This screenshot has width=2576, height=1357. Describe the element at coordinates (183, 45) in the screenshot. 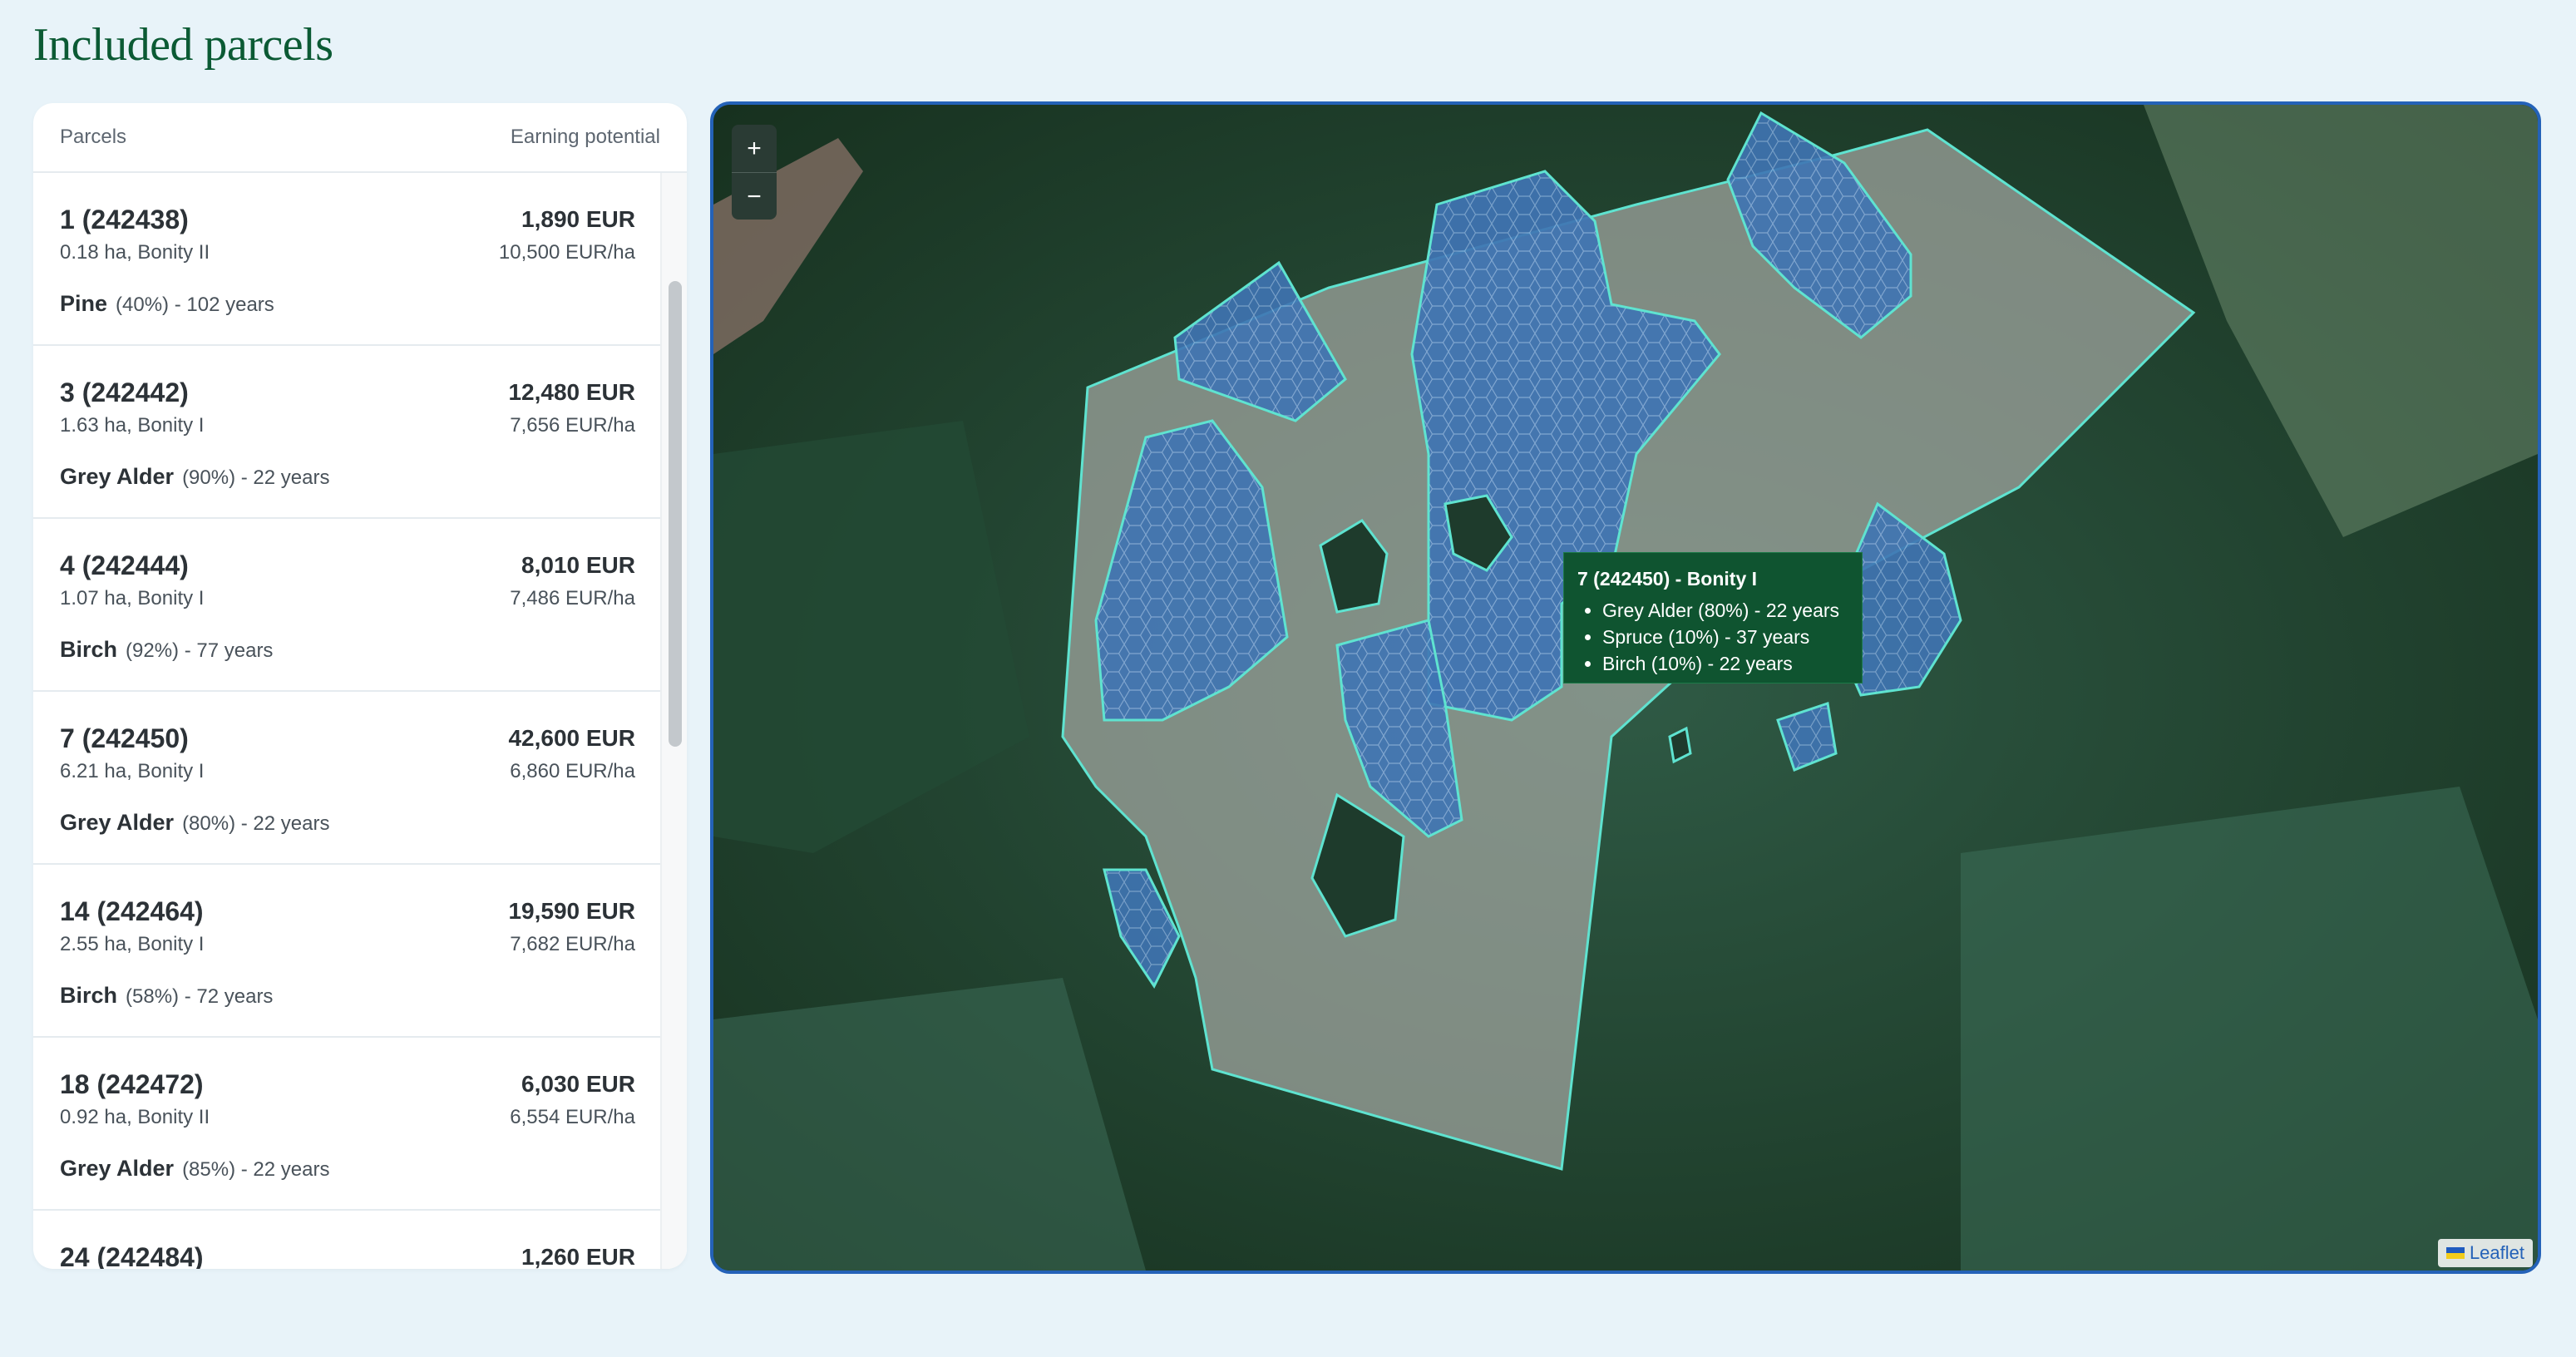

I see `page-title: Included parcels` at that location.